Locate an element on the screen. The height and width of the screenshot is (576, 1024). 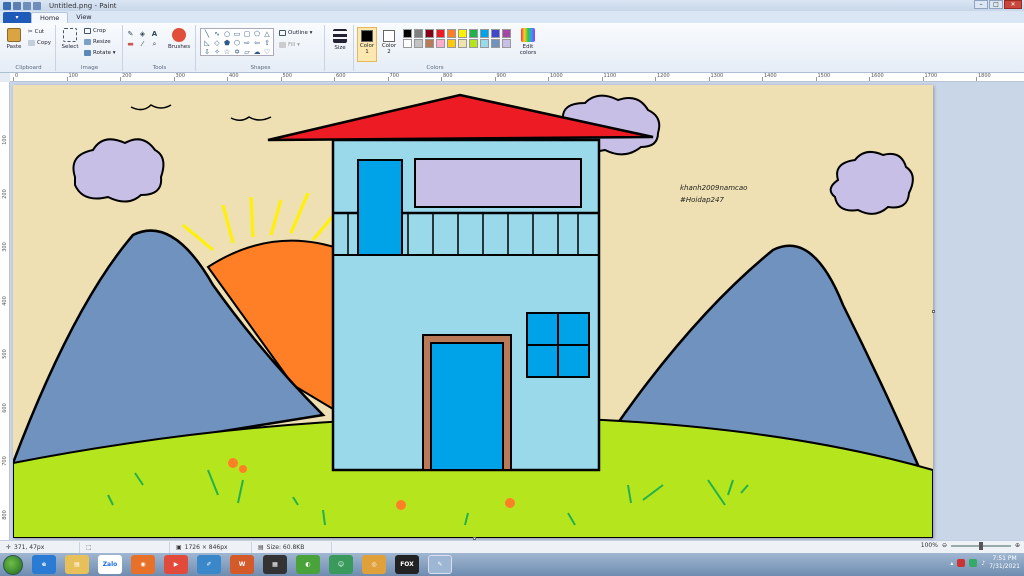
cloud-callout-shape-icon: ☁ is located at coordinates (257, 52).